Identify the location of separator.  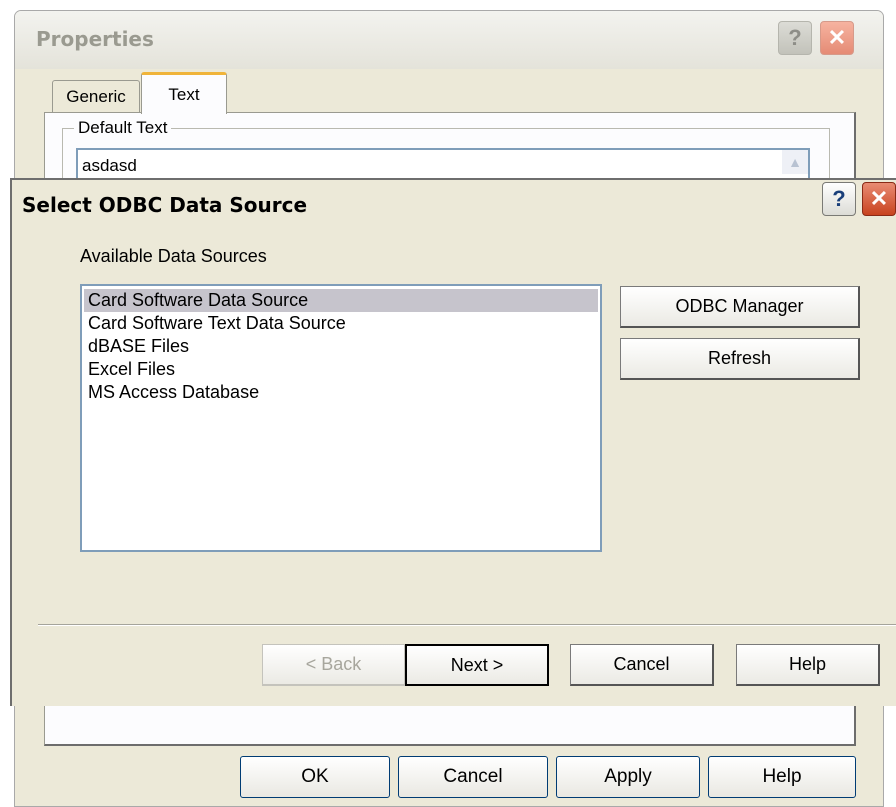
(467, 625).